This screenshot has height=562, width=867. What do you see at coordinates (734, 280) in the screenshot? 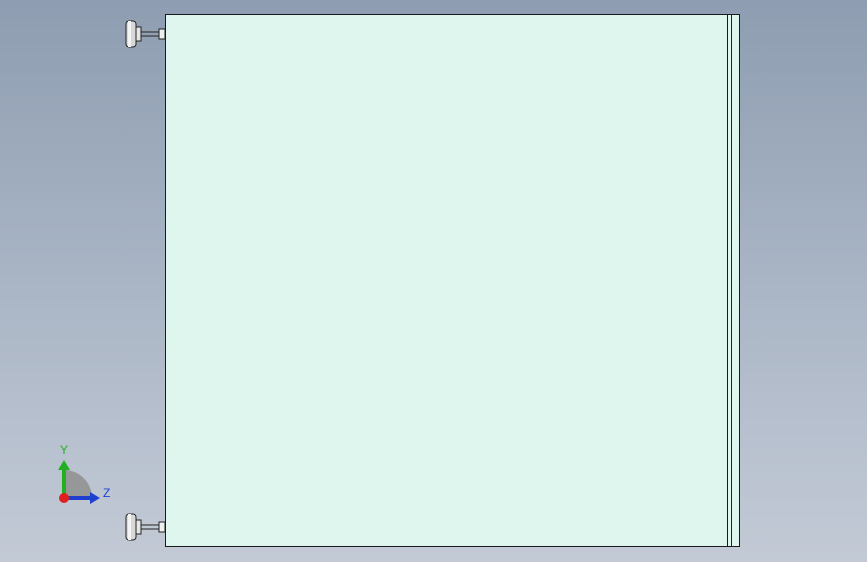
I see `part-side-edge` at bounding box center [734, 280].